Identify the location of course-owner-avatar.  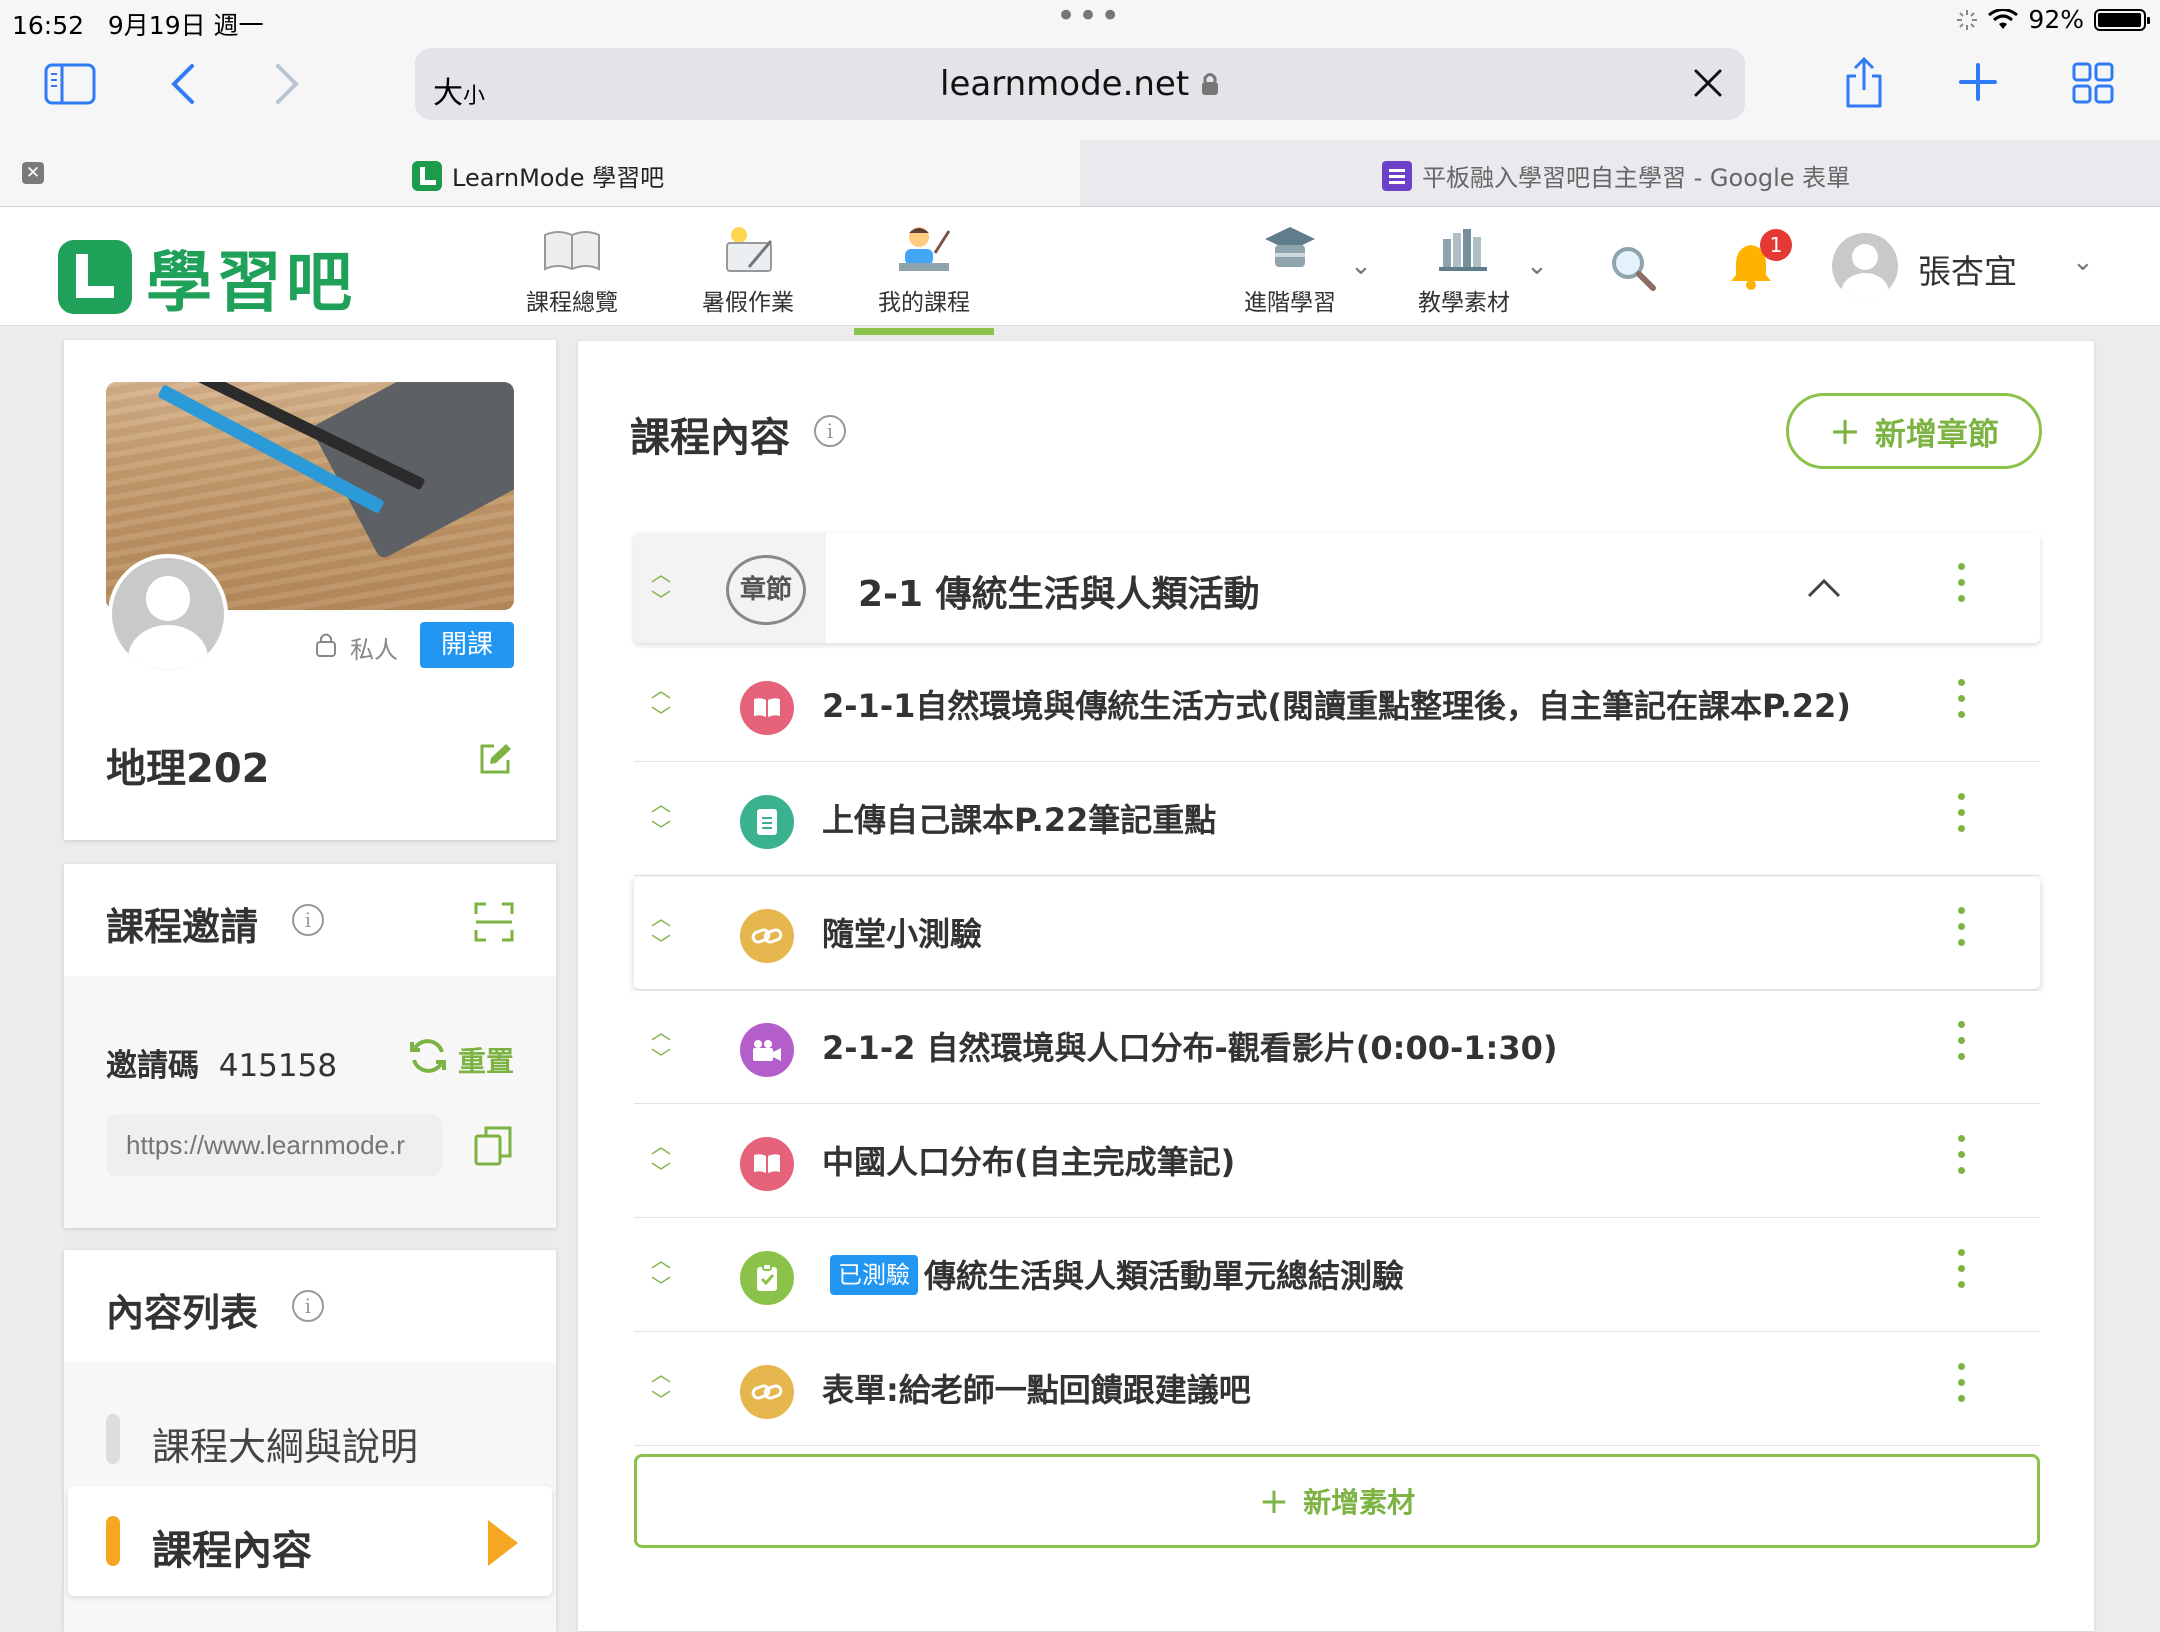
(168, 614).